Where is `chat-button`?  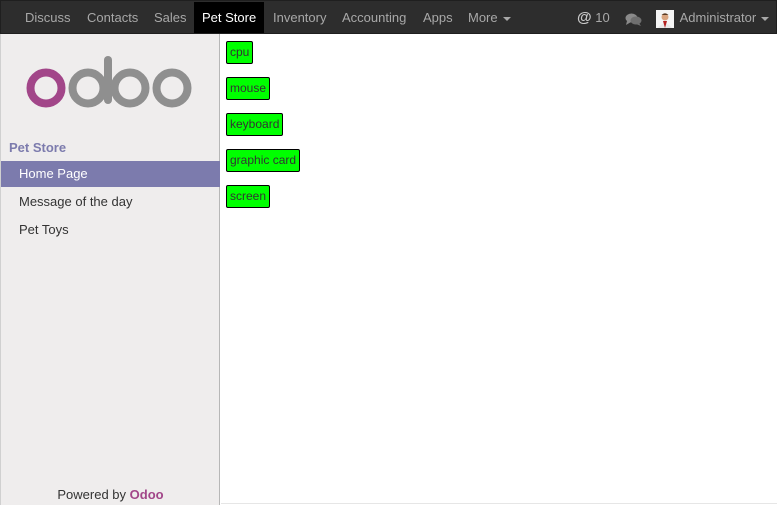 chat-button is located at coordinates (633, 17).